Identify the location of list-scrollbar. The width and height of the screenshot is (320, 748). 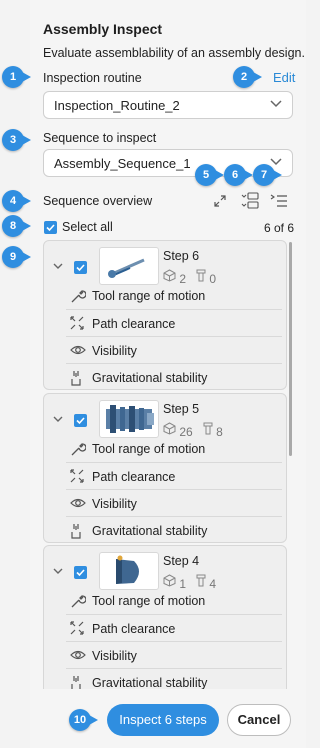
(290, 349).